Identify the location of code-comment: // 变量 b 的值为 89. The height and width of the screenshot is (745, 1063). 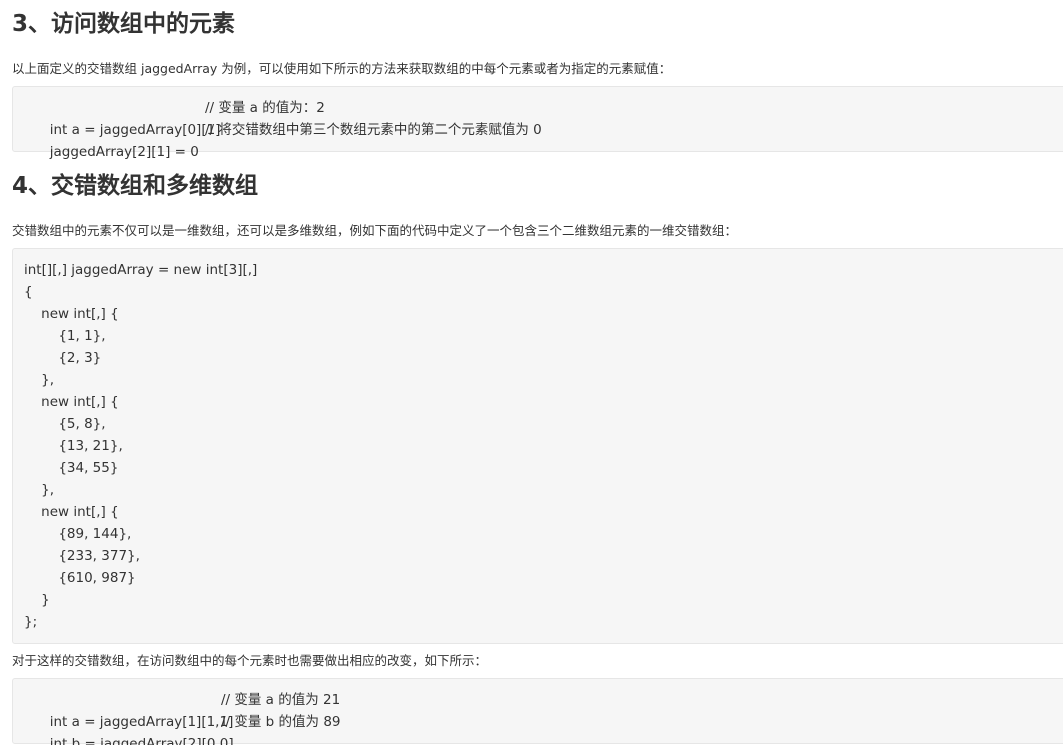
(281, 722).